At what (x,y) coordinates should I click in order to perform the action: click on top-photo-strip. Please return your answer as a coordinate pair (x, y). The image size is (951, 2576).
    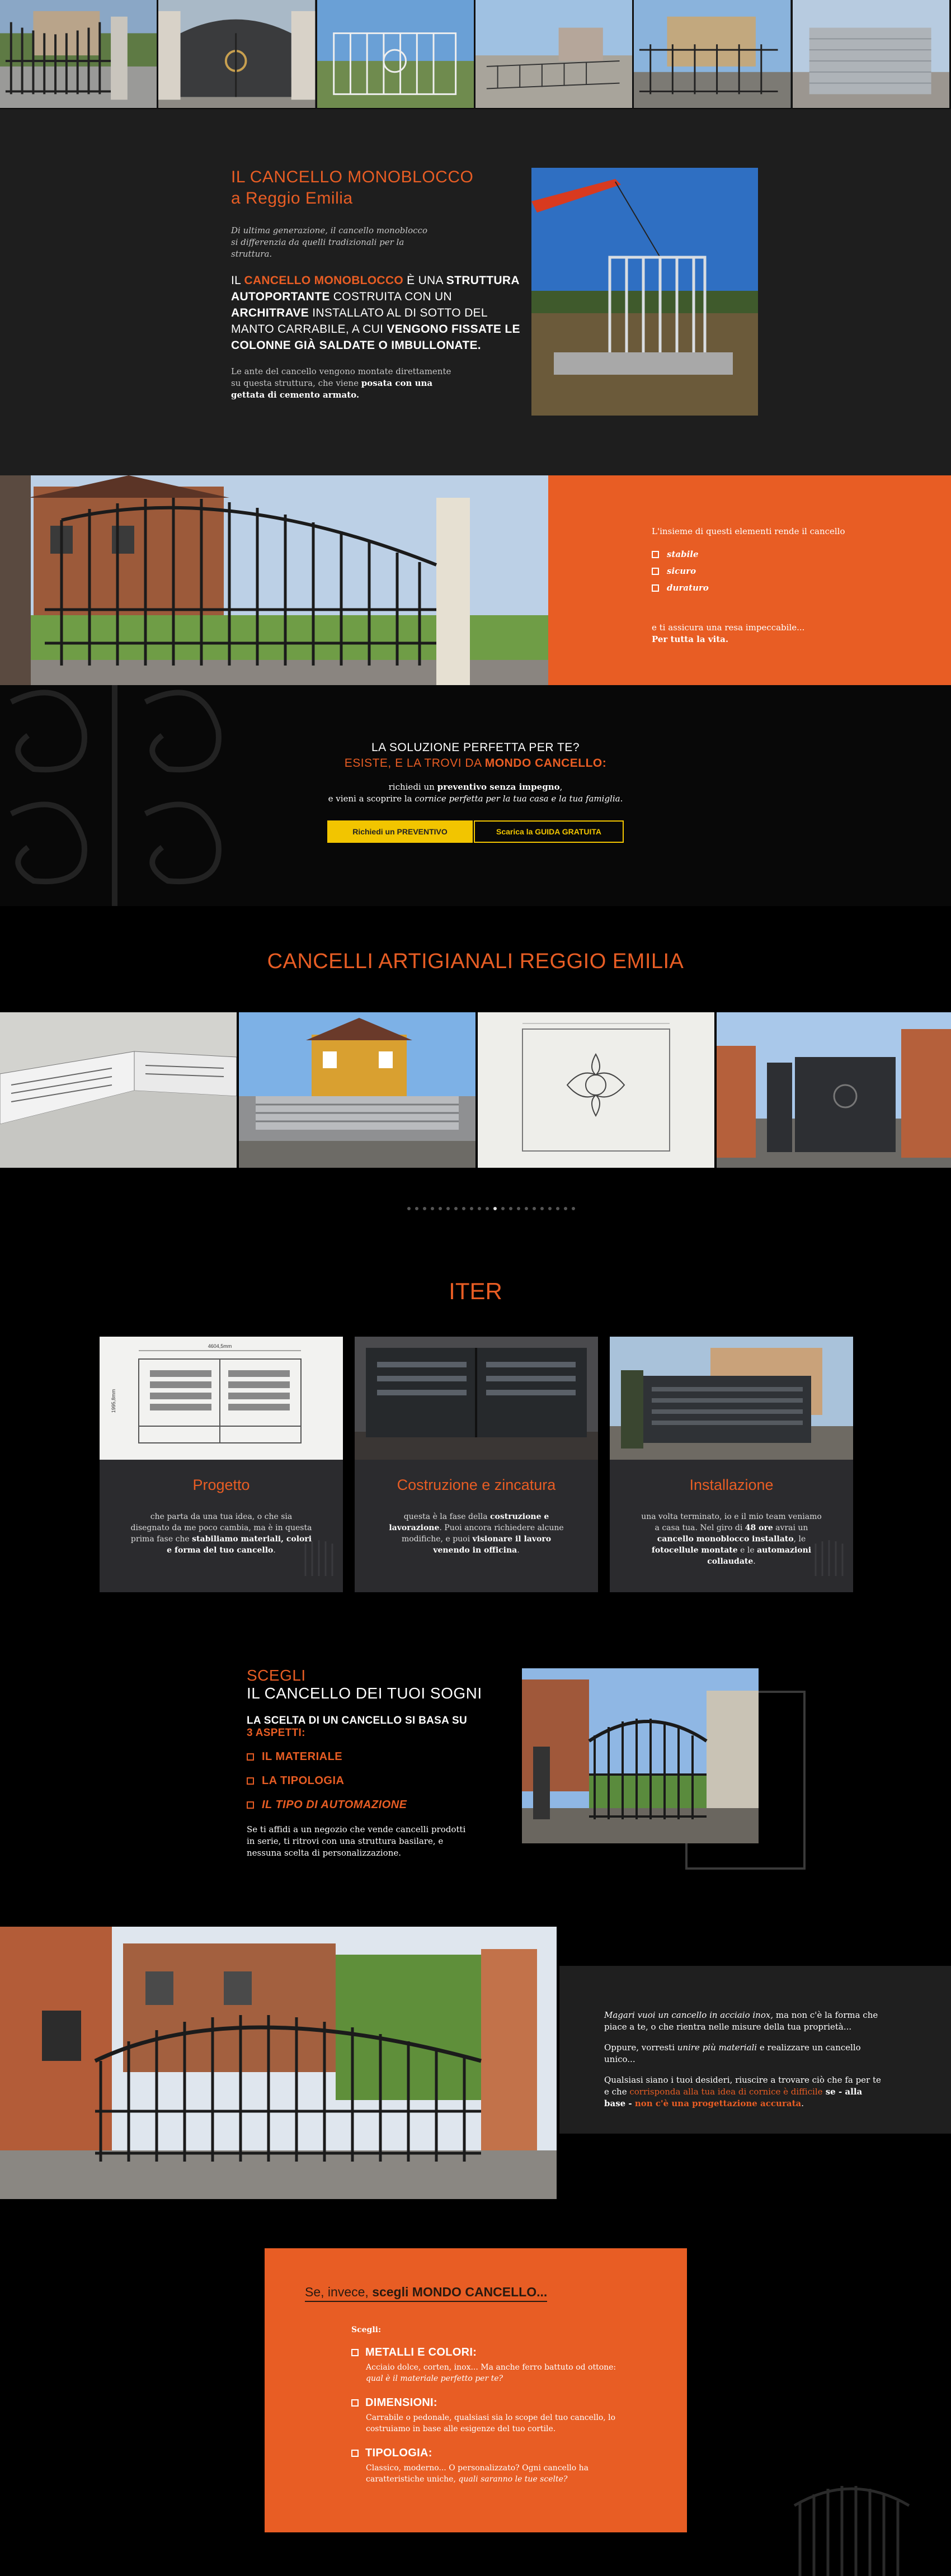
    Looking at the image, I should click on (475, 54).